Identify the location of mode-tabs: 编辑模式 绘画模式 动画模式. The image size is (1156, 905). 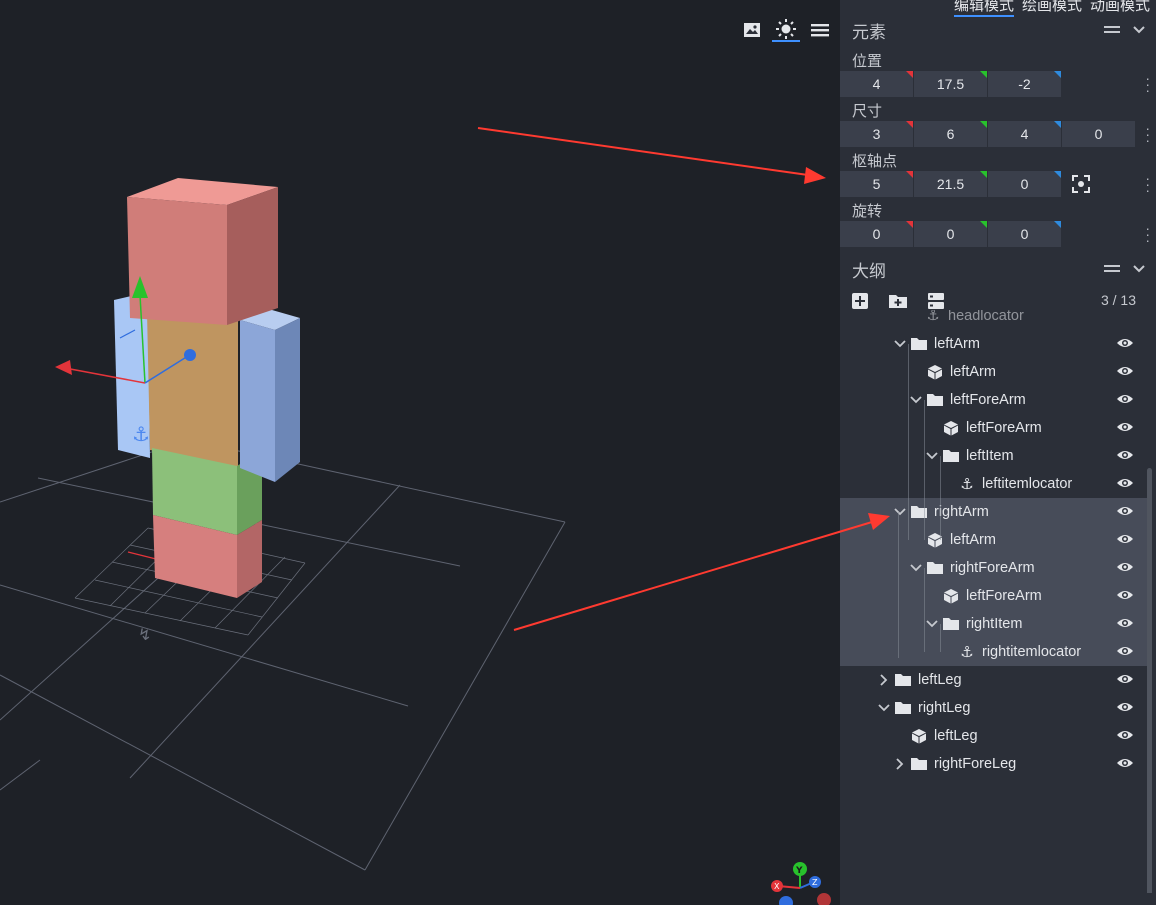
(1051, 8).